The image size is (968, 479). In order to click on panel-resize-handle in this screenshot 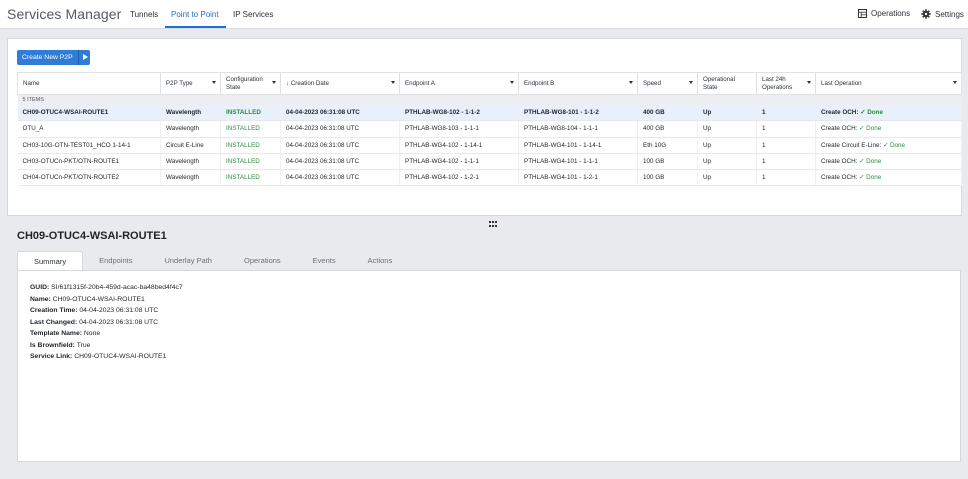, I will do `click(494, 225)`.